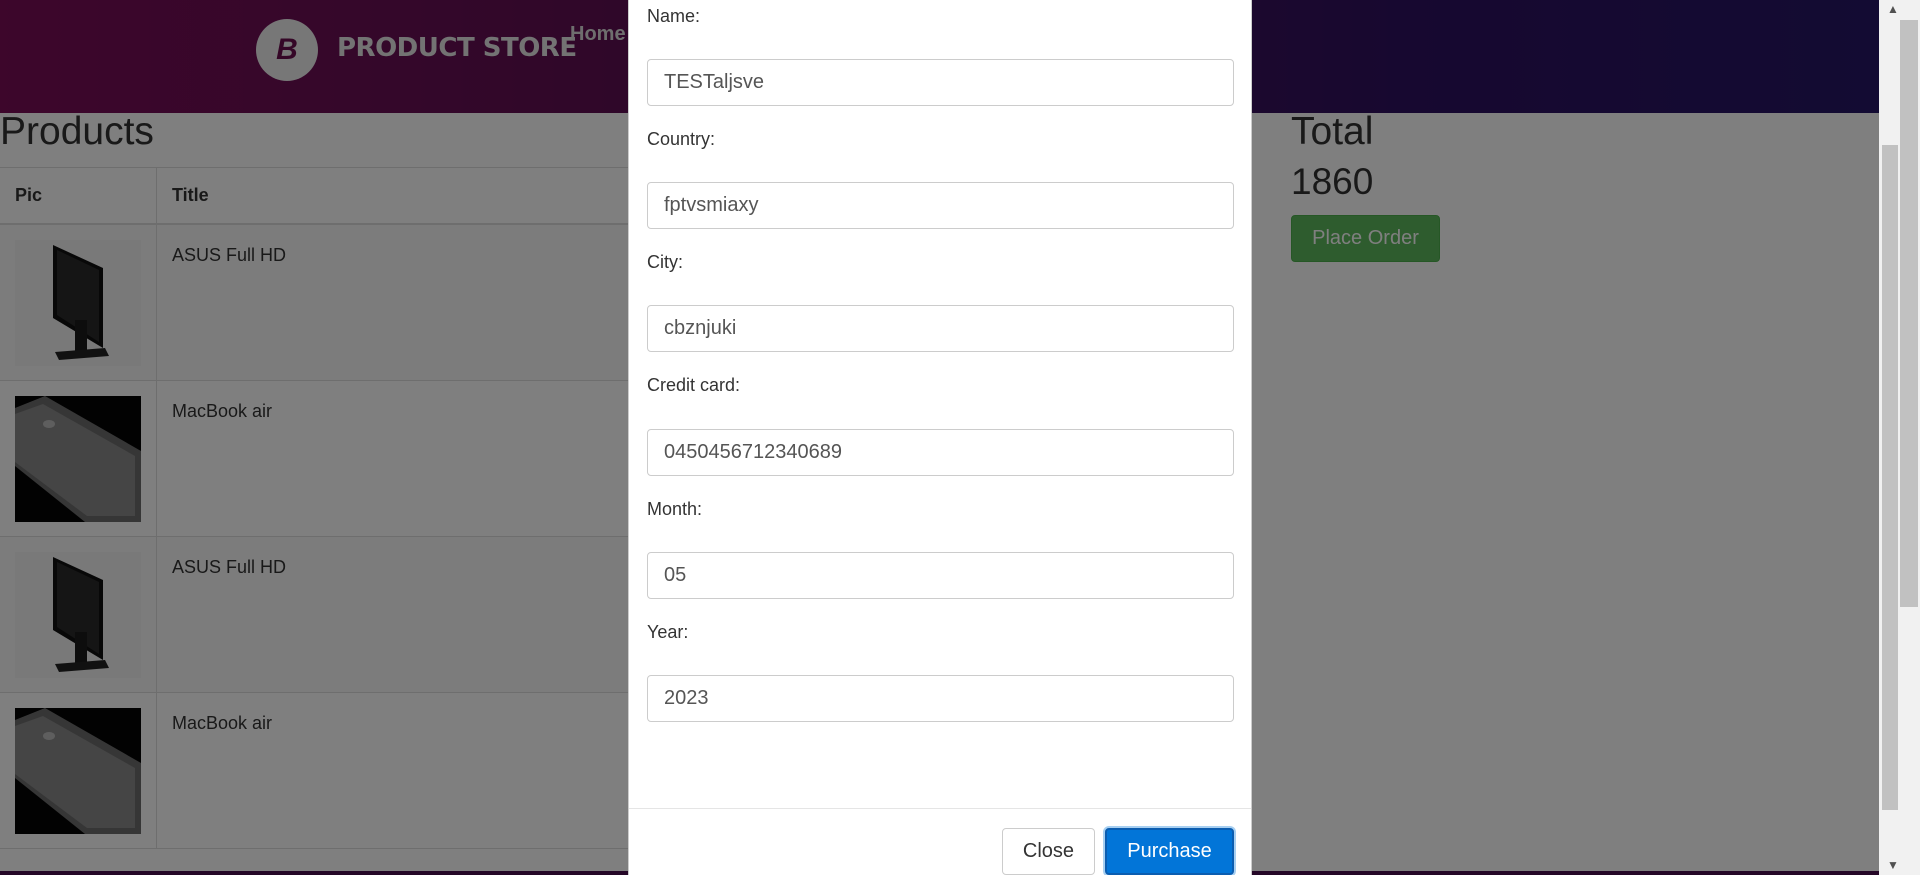 The width and height of the screenshot is (1920, 875). Describe the element at coordinates (940, 82) in the screenshot. I see `name-input` at that location.